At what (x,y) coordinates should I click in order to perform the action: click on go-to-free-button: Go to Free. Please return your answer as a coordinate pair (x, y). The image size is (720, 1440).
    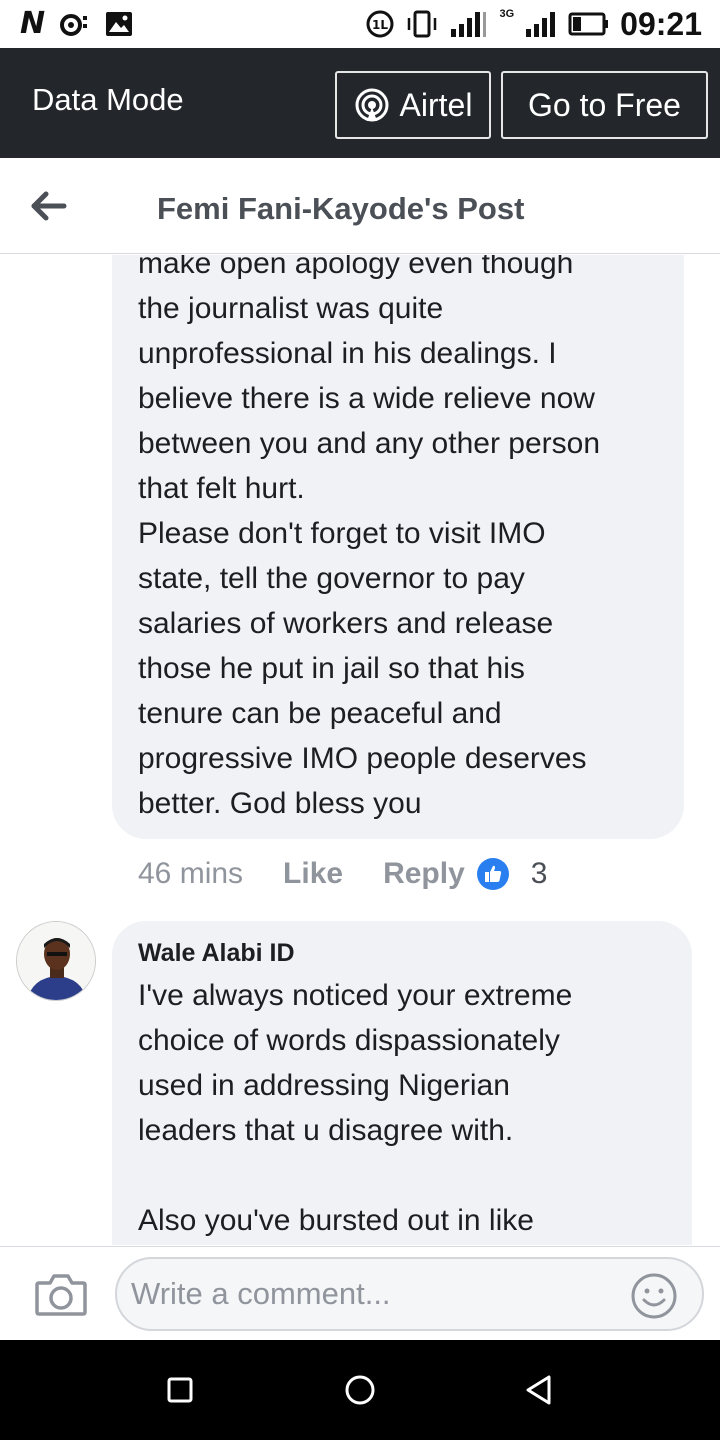
    Looking at the image, I should click on (604, 105).